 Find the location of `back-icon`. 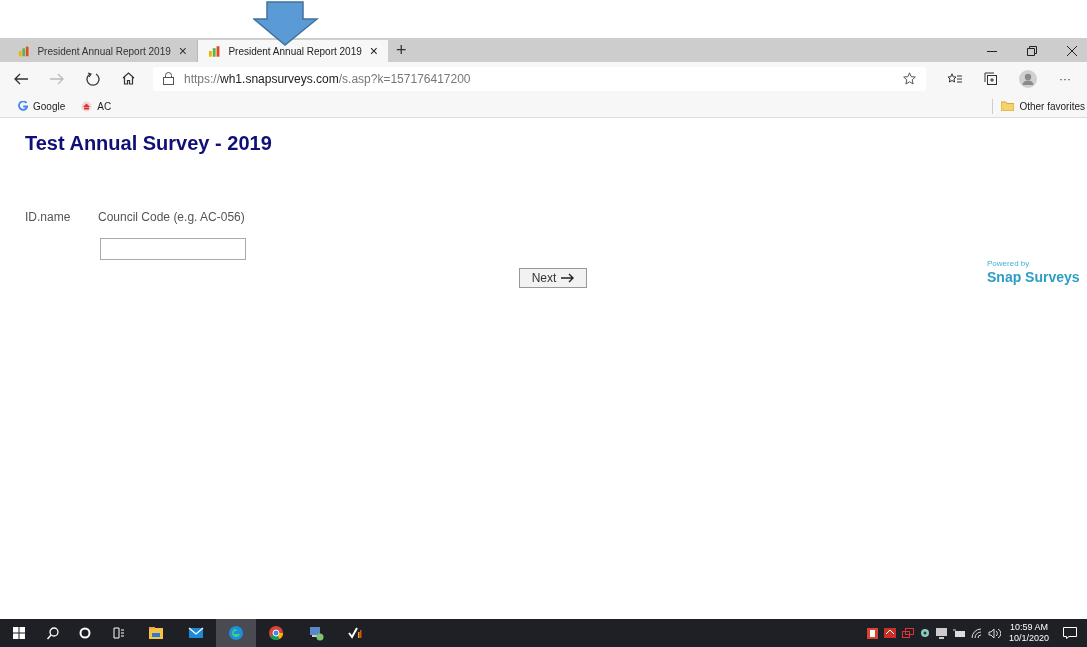

back-icon is located at coordinates (21, 78).